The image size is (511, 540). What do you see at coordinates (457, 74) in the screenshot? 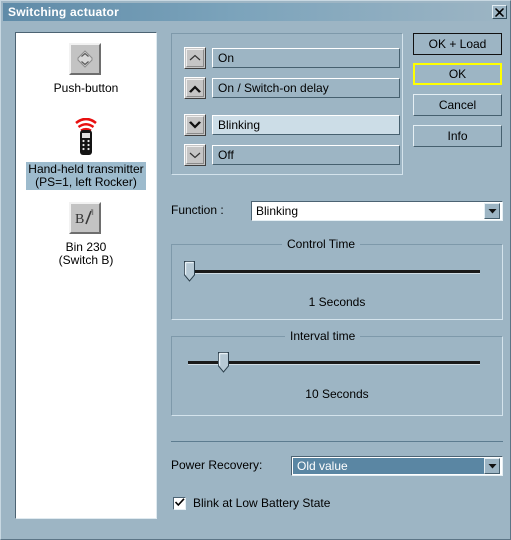
I see `ok-button: OK` at bounding box center [457, 74].